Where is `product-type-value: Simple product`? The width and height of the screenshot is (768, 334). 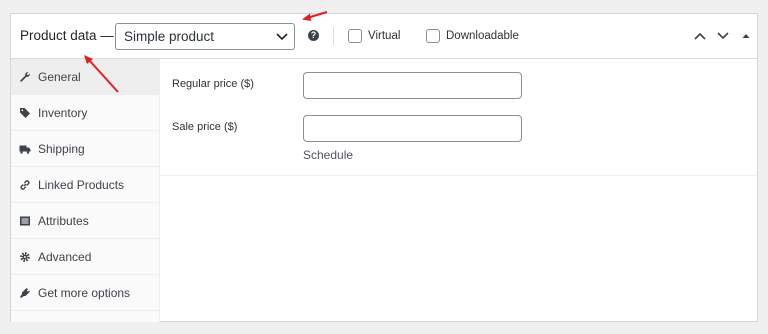 product-type-value: Simple product is located at coordinates (169, 36).